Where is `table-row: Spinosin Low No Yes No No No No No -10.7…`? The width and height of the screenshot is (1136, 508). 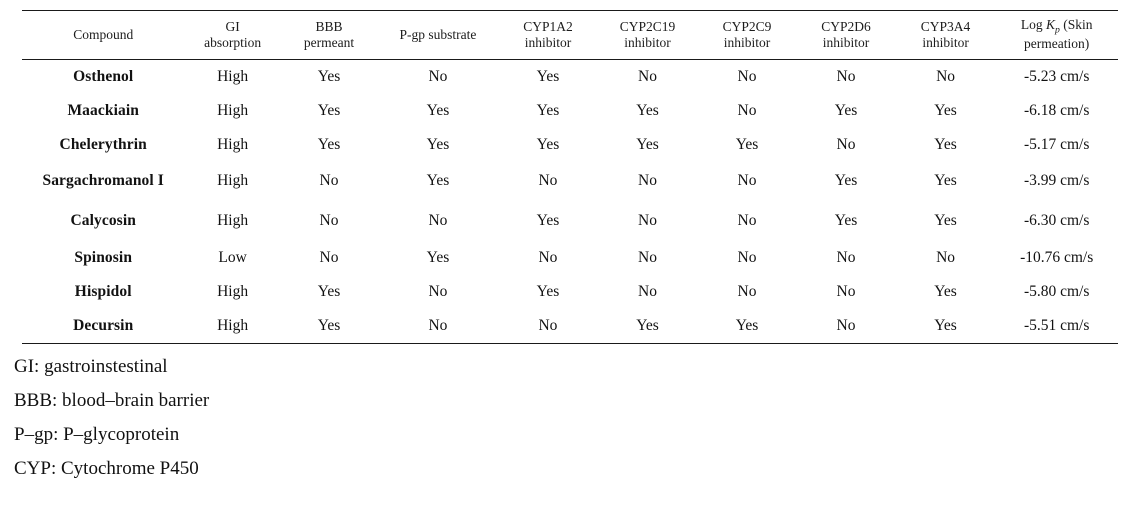
table-row: Spinosin Low No Yes No No No No No -10.7… is located at coordinates (570, 258).